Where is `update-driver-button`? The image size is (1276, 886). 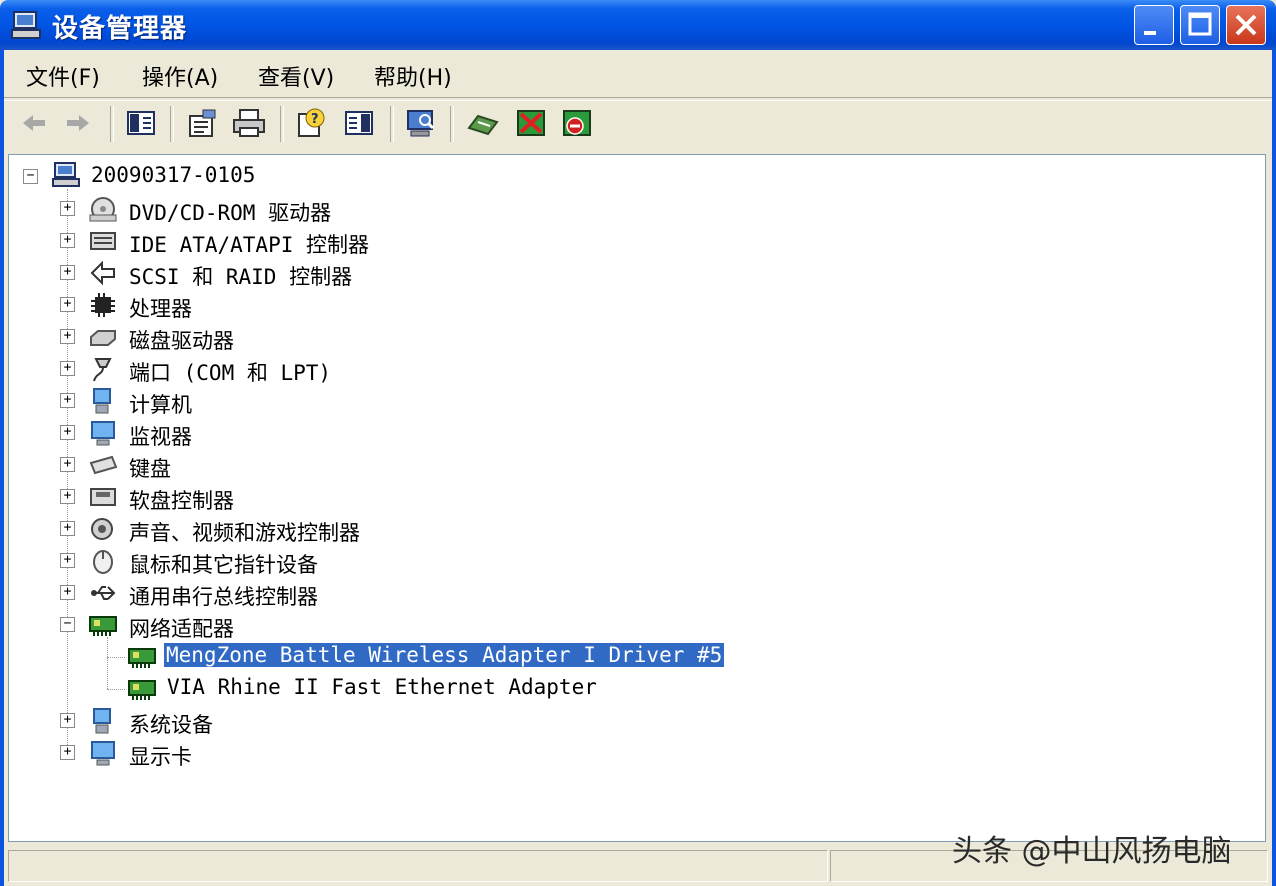
update-driver-button is located at coordinates (483, 123).